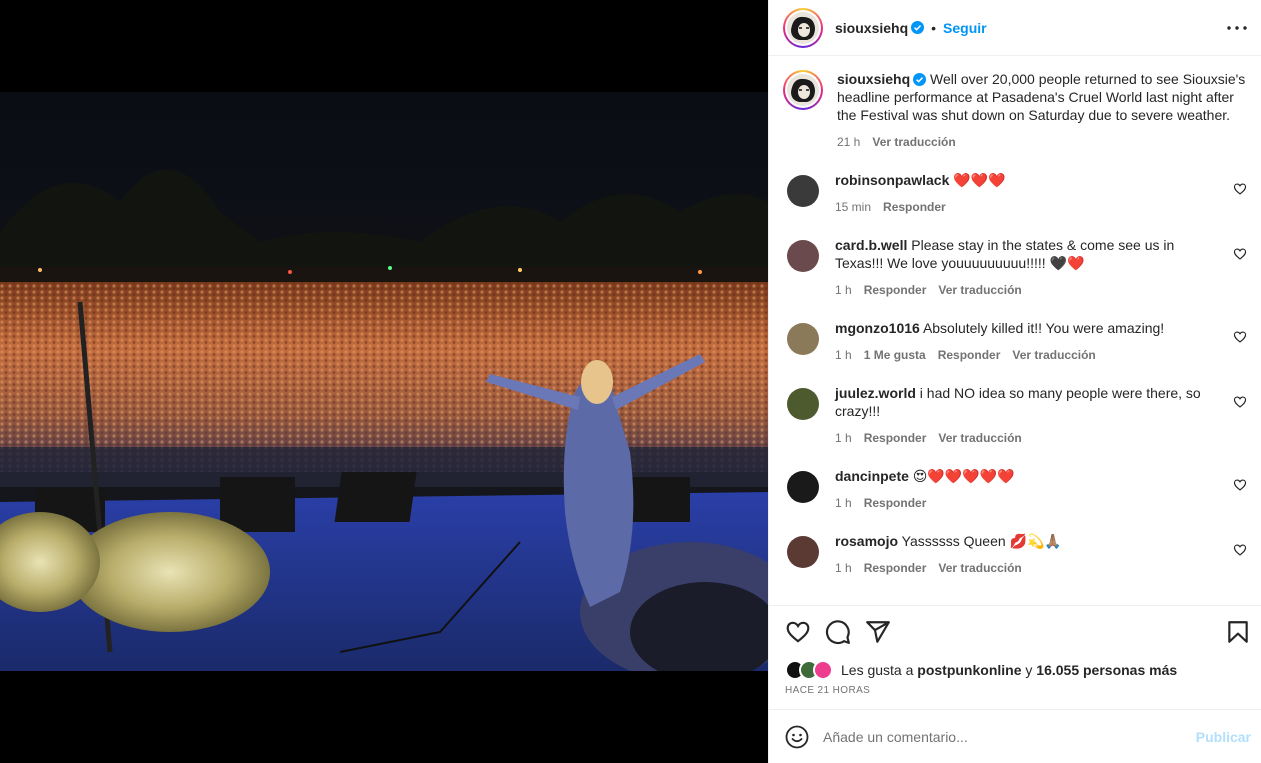 The height and width of the screenshot is (763, 1261). What do you see at coordinates (1009, 736) in the screenshot?
I see `comment-input` at bounding box center [1009, 736].